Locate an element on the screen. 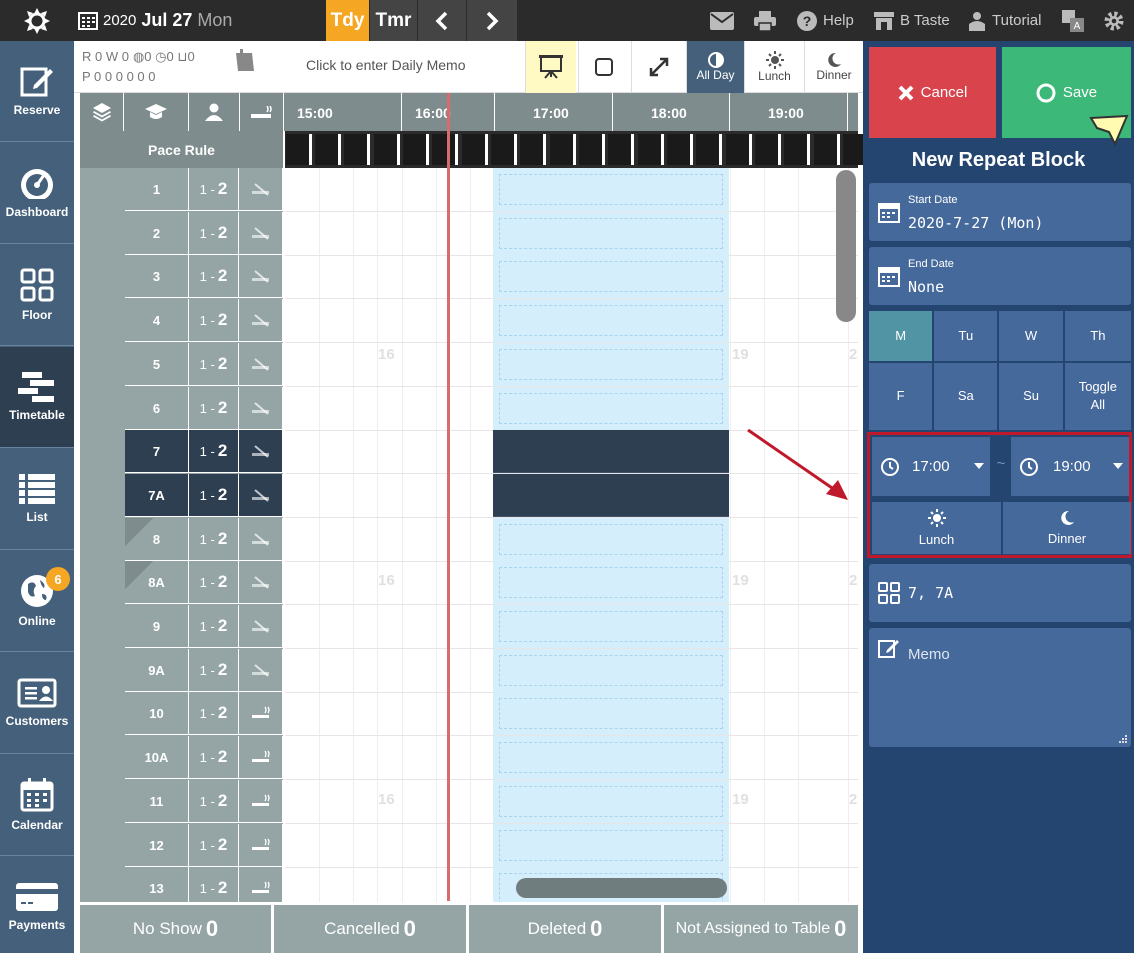 The height and width of the screenshot is (953, 1134). table-row: 31 -2 is located at coordinates (204, 276).